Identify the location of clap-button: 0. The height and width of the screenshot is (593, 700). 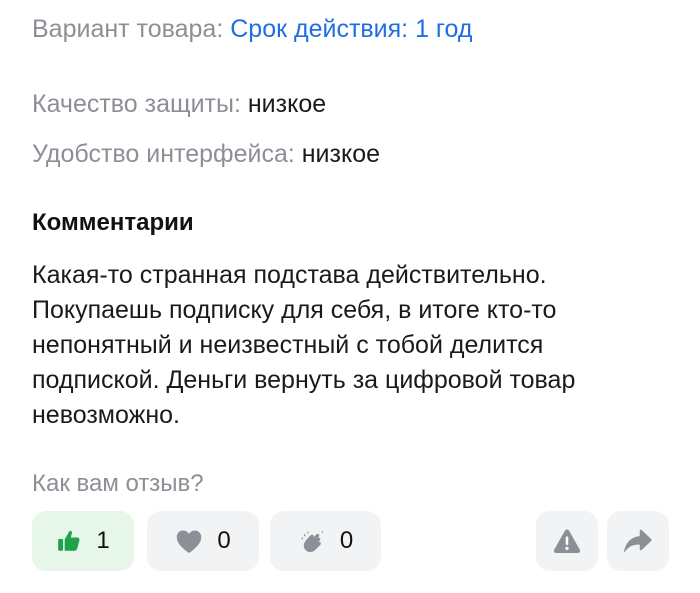
(325, 541).